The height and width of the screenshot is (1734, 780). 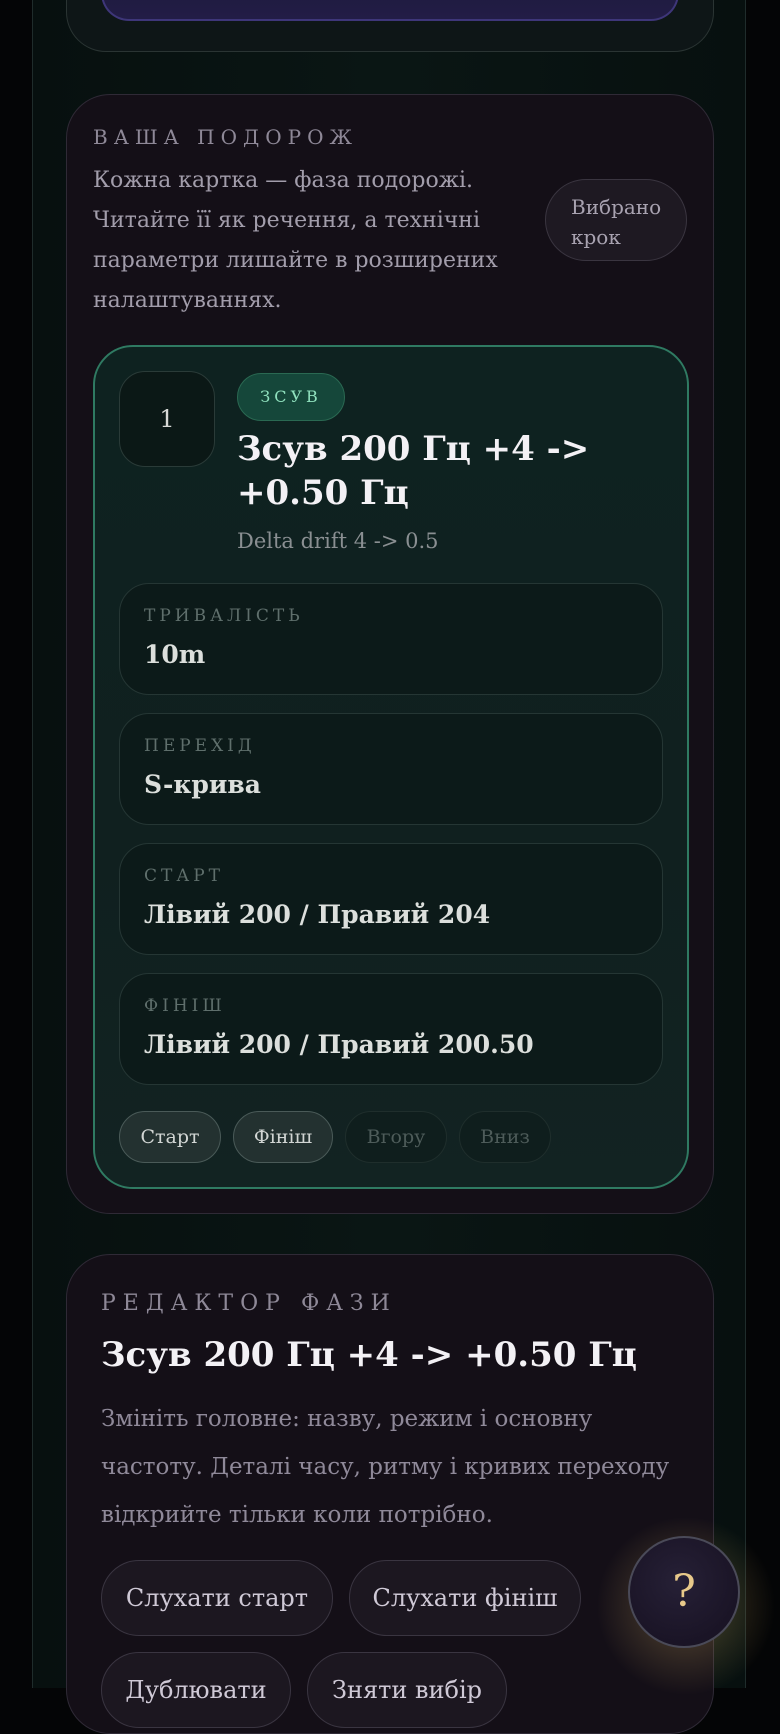 I want to click on play-start-button: Старт, so click(x=170, y=1137).